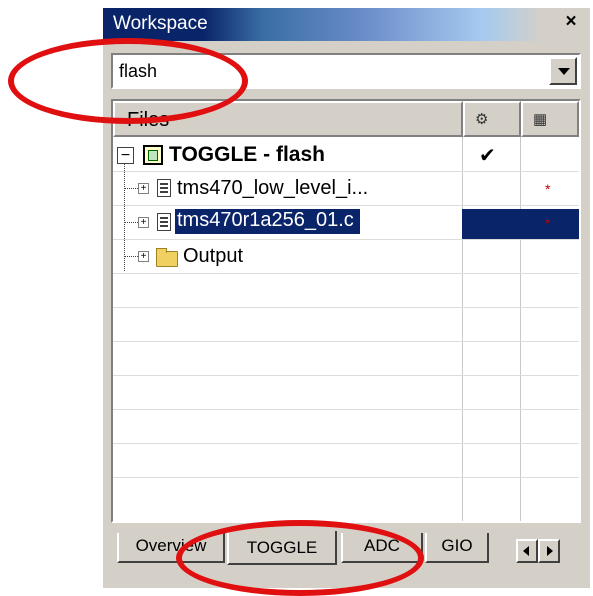  Describe the element at coordinates (487, 156) in the screenshot. I see `checkmark-icon: ✔` at that location.